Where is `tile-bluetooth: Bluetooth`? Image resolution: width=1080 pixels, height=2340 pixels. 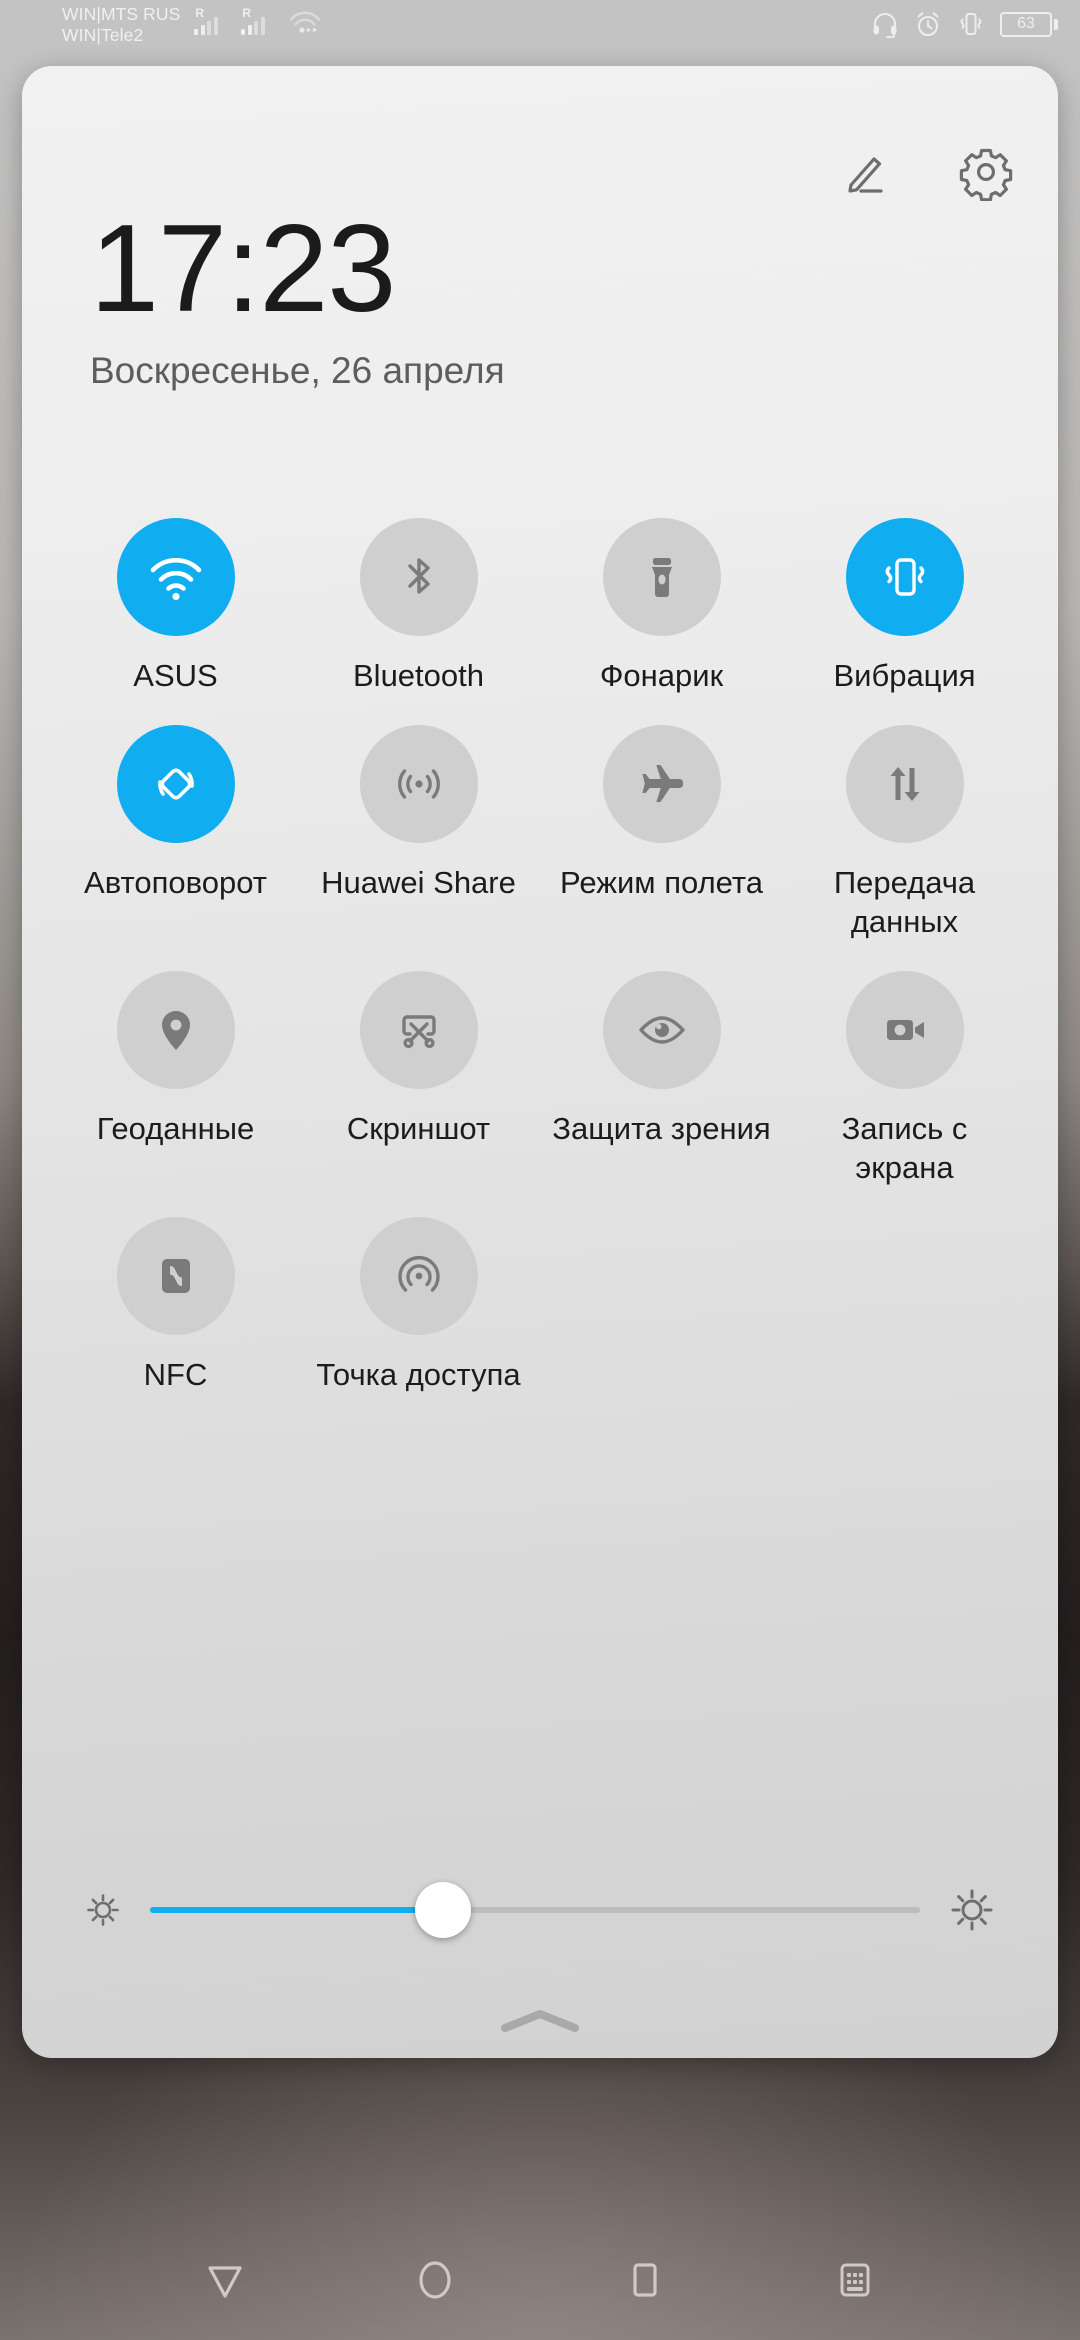 tile-bluetooth: Bluetooth is located at coordinates (418, 600).